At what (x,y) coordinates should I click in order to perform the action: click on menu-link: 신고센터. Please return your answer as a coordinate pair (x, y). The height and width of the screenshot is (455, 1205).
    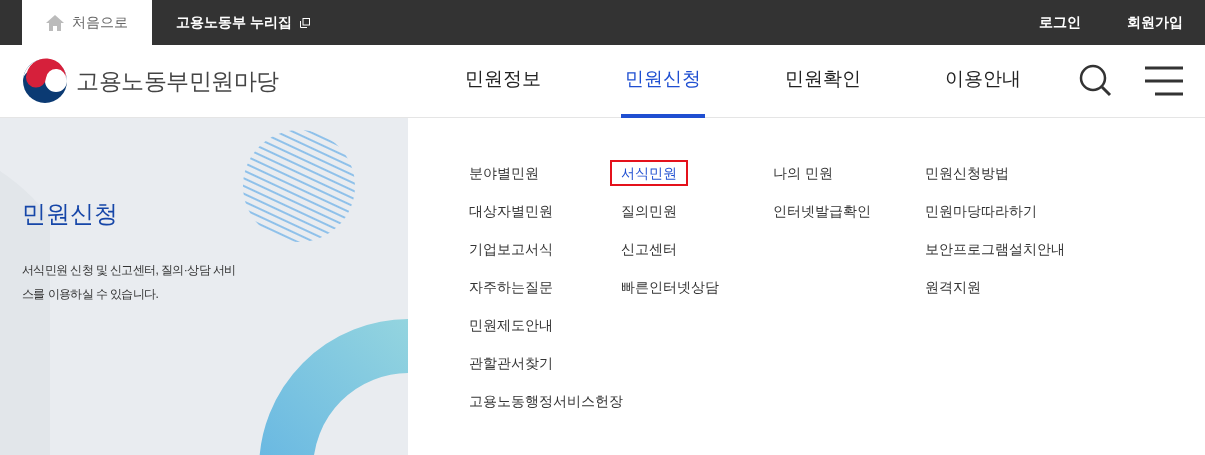
    Looking at the image, I should click on (649, 249).